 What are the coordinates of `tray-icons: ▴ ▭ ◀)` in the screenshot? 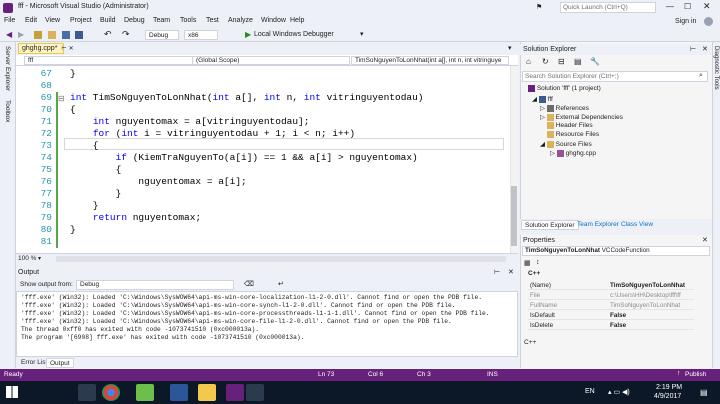 It's located at (619, 392).